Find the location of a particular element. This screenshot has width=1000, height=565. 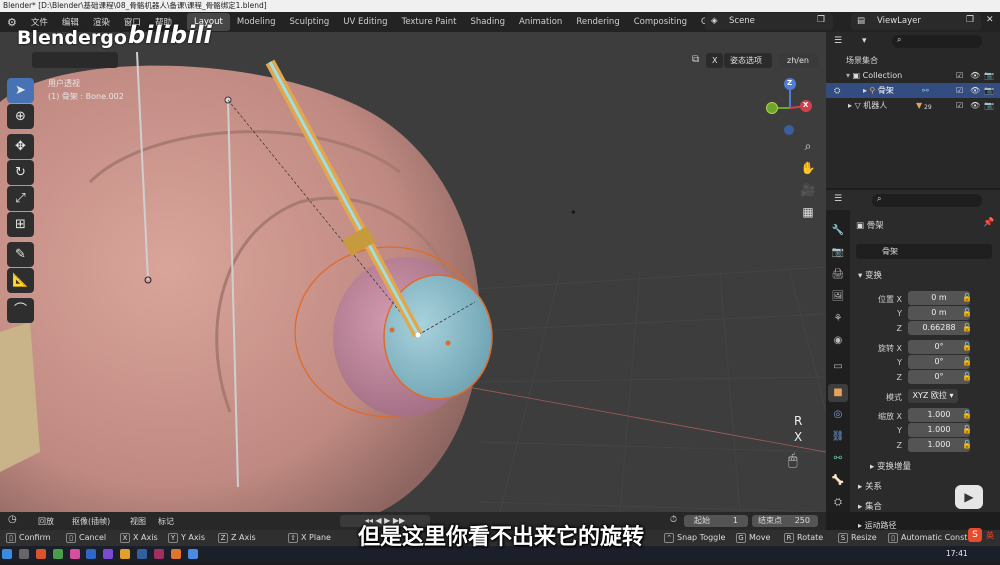

outliner-editor-icon: ☰ is located at coordinates (838, 41).